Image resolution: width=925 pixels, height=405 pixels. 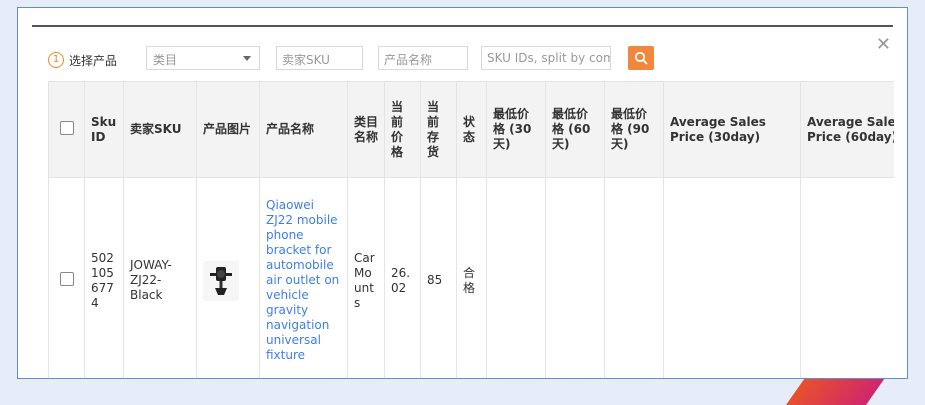 What do you see at coordinates (732, 129) in the screenshot?
I see `header-avg-price-30: Average Sales Price (30day)` at bounding box center [732, 129].